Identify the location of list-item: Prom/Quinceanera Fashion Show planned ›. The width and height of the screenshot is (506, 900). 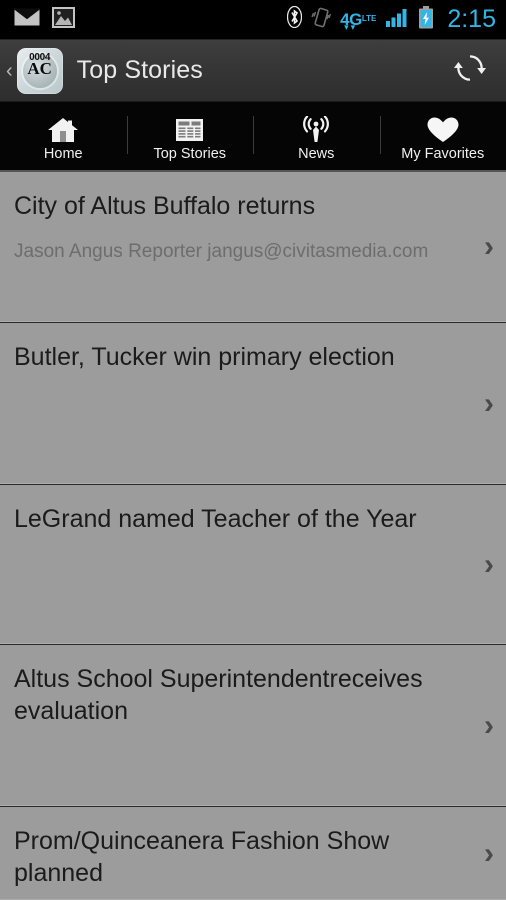
(253, 853).